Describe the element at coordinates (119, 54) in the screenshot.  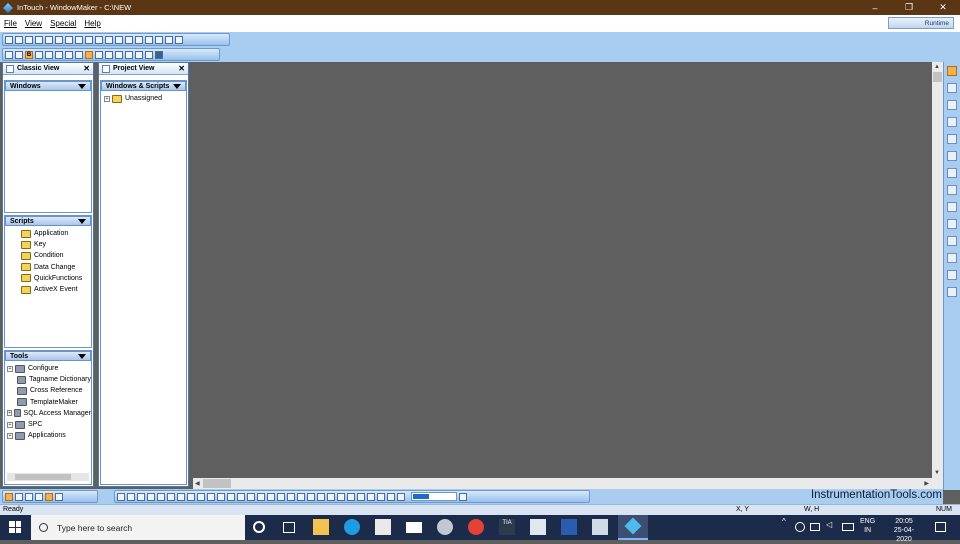
I see `line-color-icon` at that location.